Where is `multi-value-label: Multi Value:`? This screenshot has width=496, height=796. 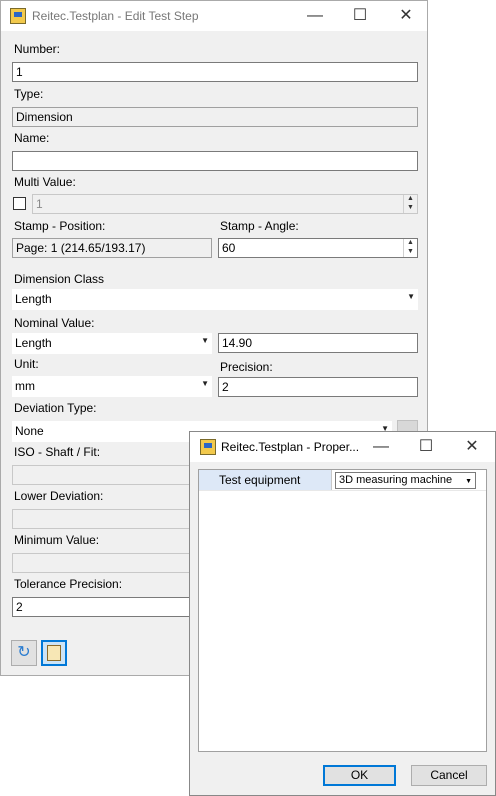 multi-value-label: Multi Value: is located at coordinates (45, 182).